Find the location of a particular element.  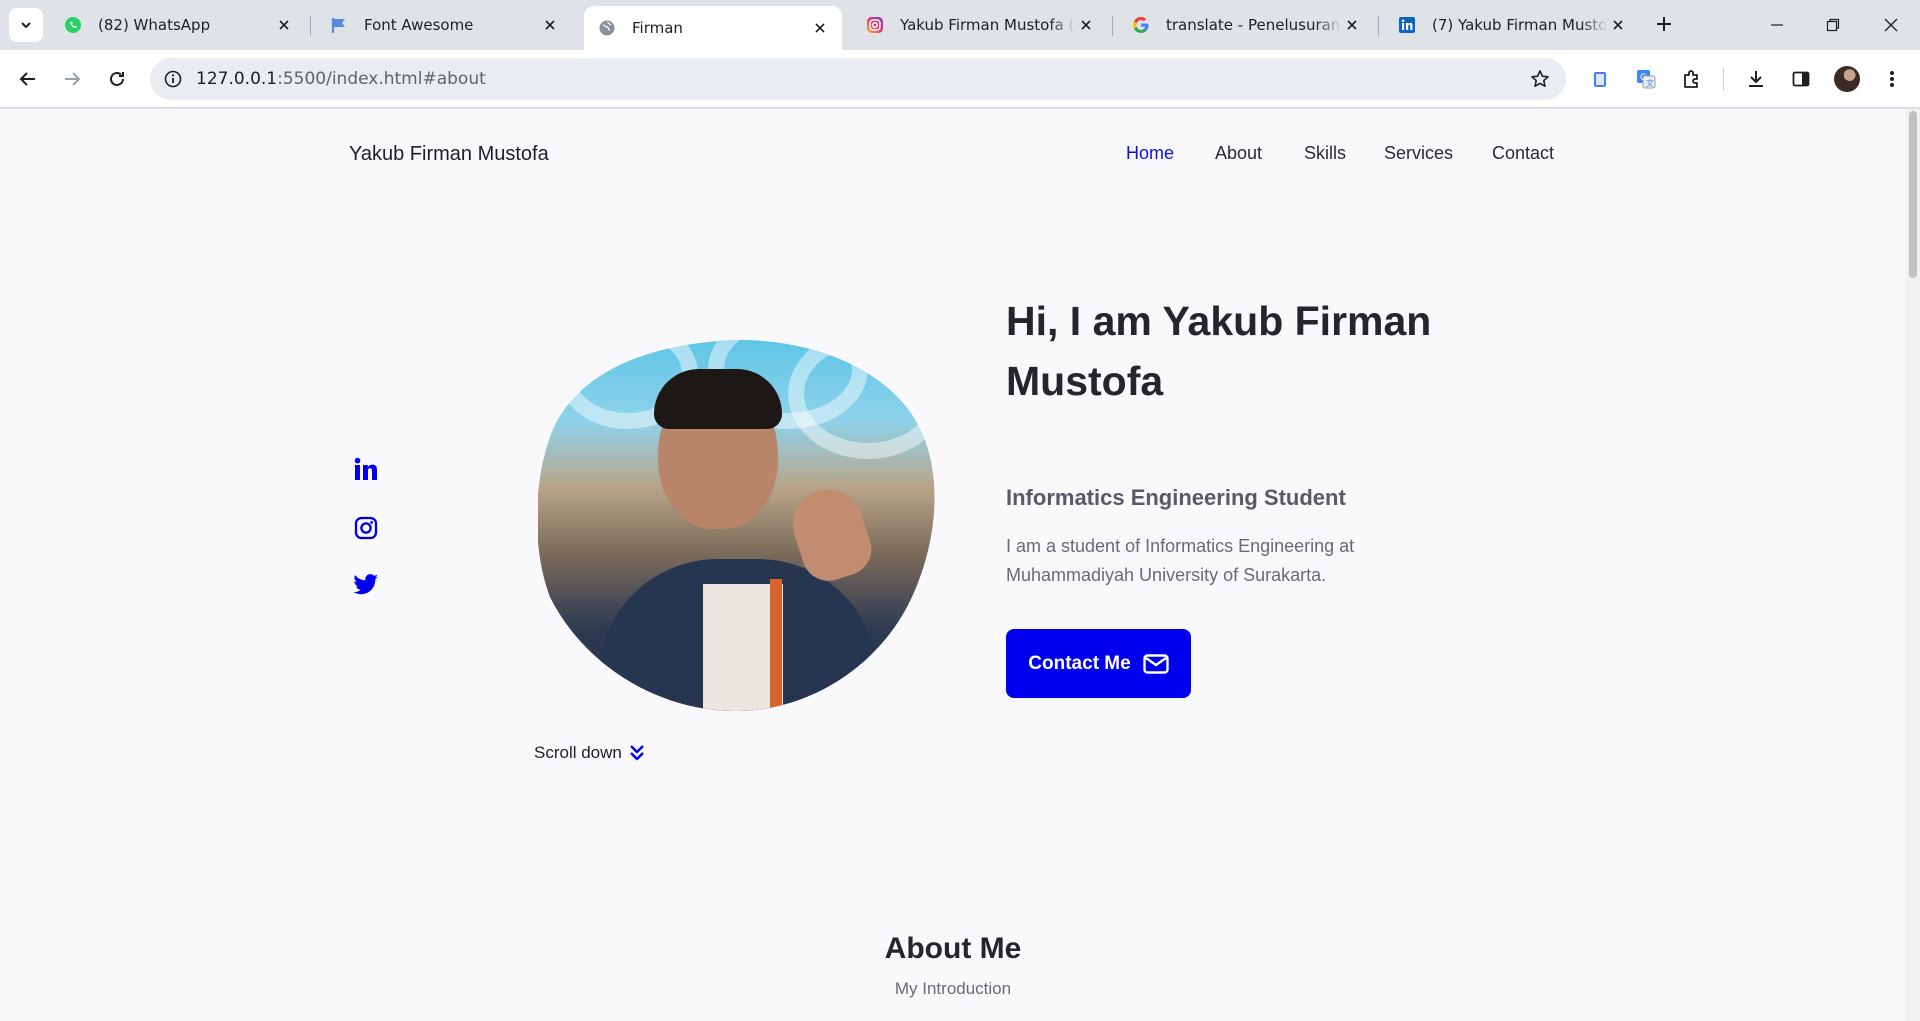

arrow-right-icon is located at coordinates (73, 79).